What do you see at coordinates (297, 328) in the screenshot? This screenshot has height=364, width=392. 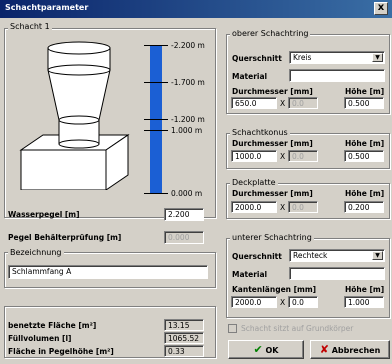 I see `grundkoerper-checkbox-label: Schacht sitzt auf Grundkörper` at bounding box center [297, 328].